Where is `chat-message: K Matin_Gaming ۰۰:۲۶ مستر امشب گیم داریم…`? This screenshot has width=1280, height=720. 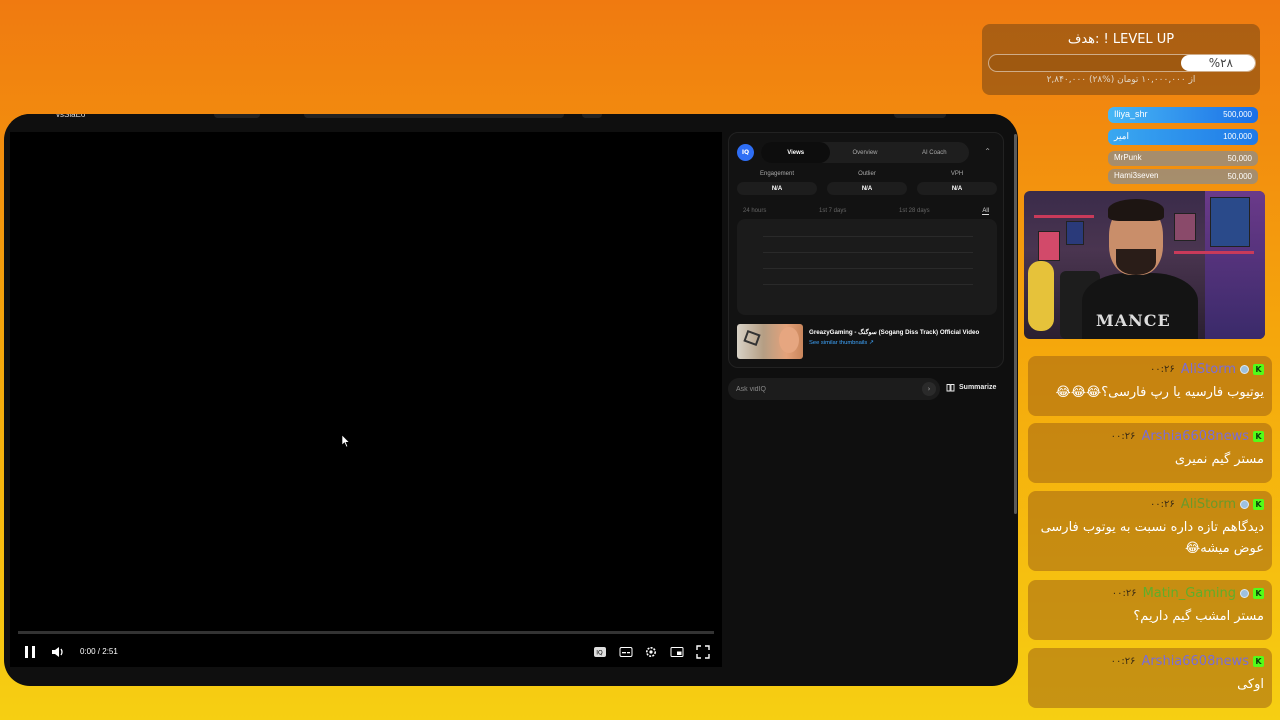
chat-message: K Matin_Gaming ۰۰:۲۶ مستر امشب گیم داریم… is located at coordinates (1150, 610).